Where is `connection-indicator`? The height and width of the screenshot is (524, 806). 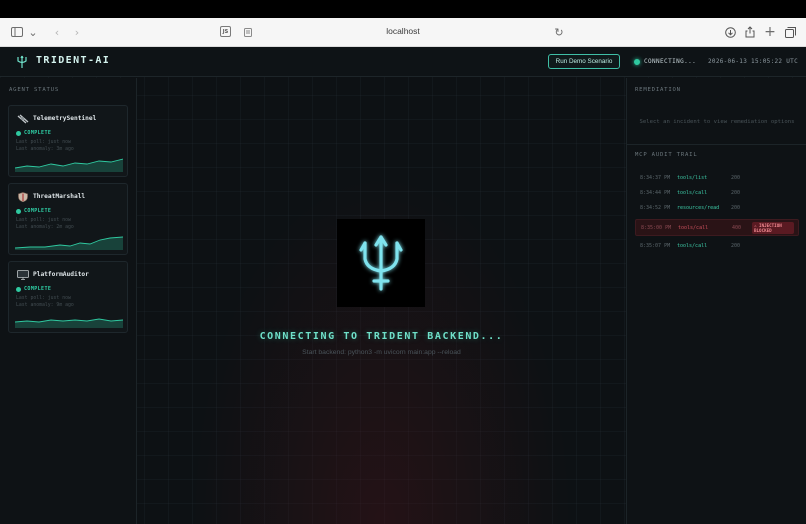 connection-indicator is located at coordinates (637, 62).